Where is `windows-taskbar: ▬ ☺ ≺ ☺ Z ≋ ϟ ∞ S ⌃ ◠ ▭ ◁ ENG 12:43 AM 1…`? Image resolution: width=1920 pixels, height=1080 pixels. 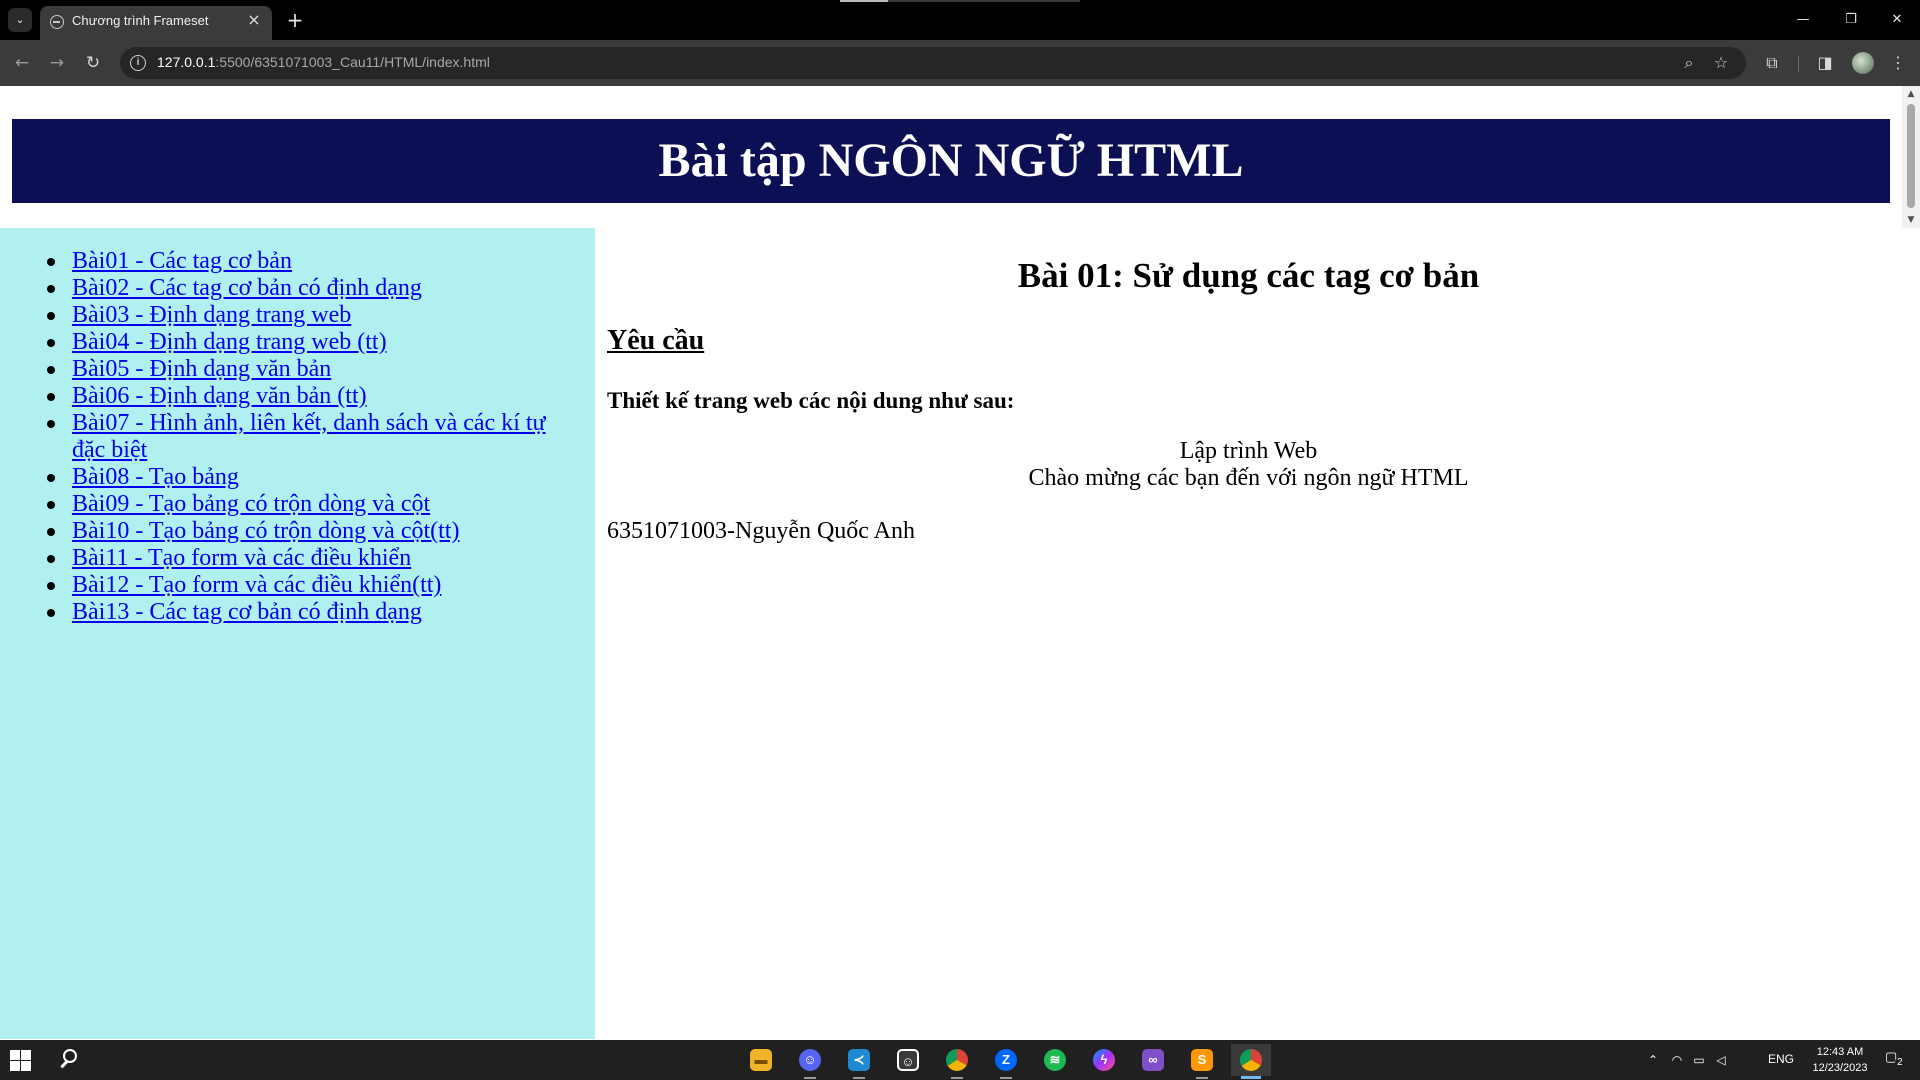
windows-taskbar: ▬ ☺ ≺ ☺ Z ≋ ϟ ∞ S ⌃ ◠ ▭ ◁ ENG 12:43 AM 1… is located at coordinates (960, 1060).